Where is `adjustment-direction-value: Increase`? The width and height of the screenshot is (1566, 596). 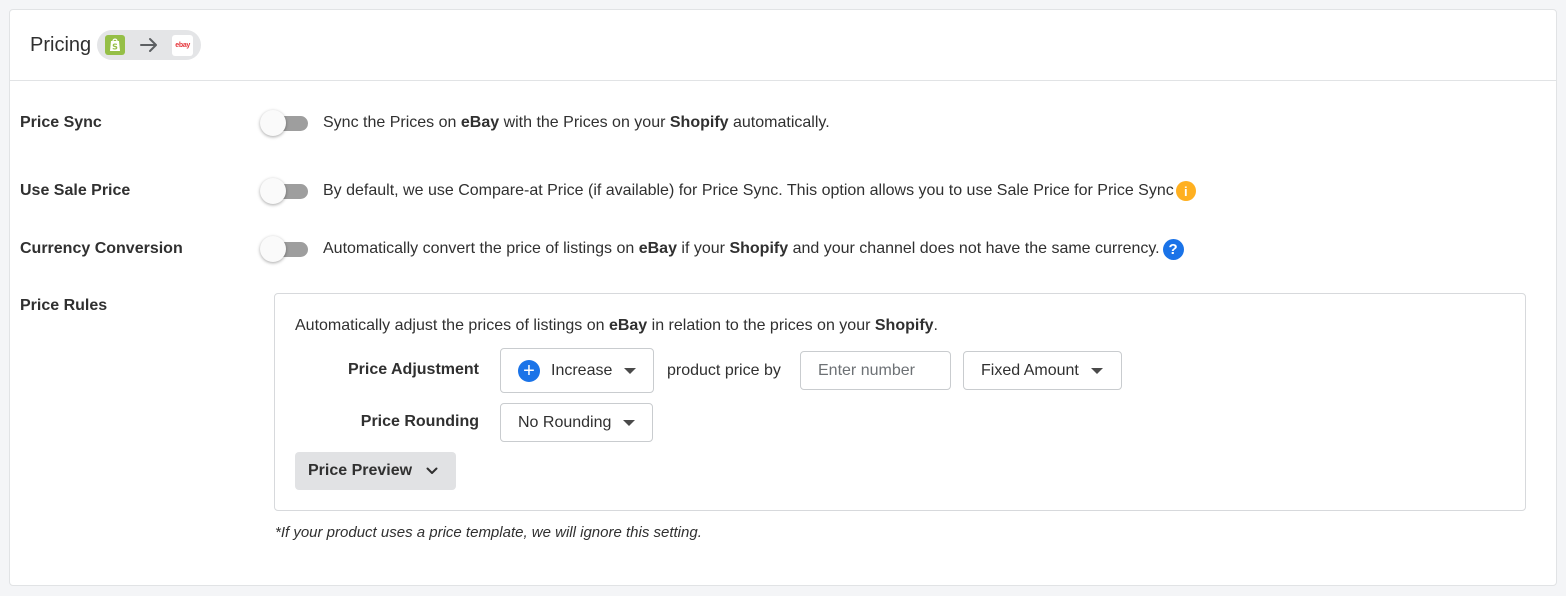
adjustment-direction-value: Increase is located at coordinates (582, 370).